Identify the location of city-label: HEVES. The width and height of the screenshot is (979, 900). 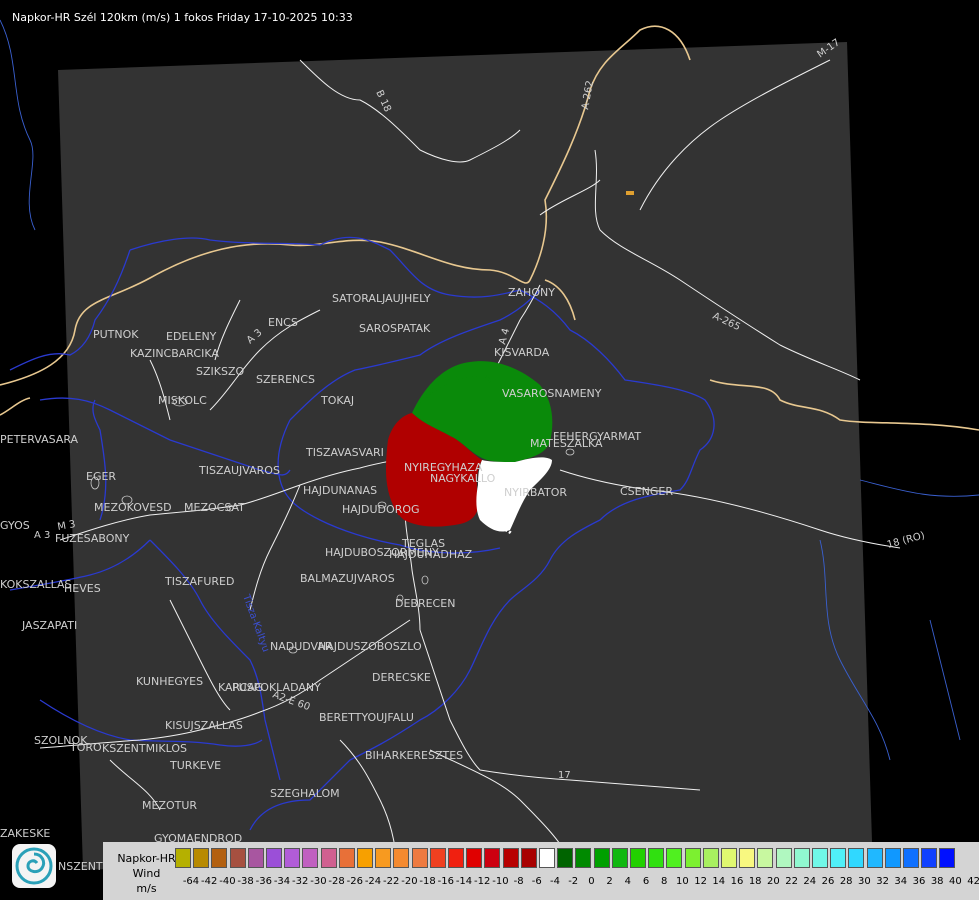
(82, 588).